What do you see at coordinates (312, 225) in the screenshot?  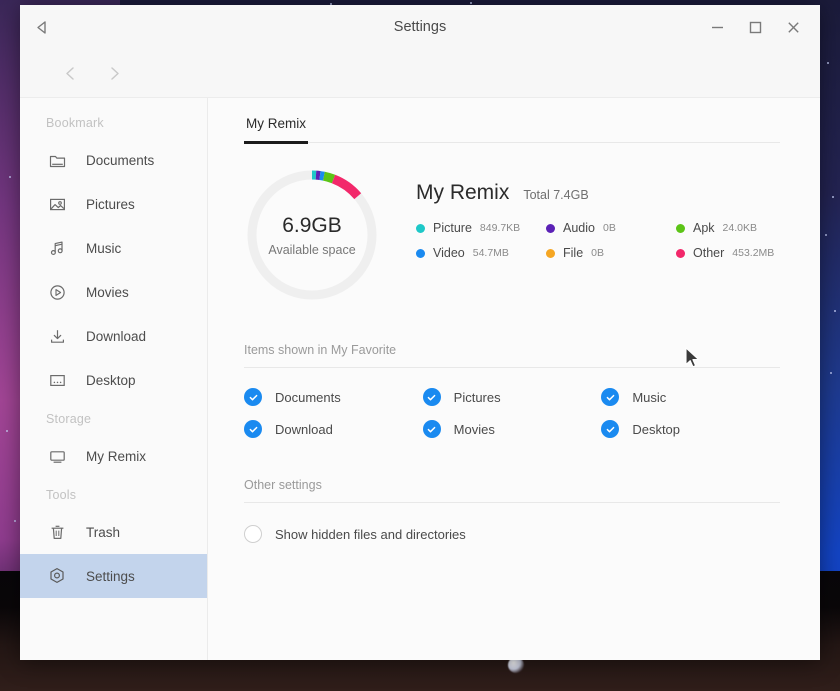 I see `available-space-value: 6.9GB` at bounding box center [312, 225].